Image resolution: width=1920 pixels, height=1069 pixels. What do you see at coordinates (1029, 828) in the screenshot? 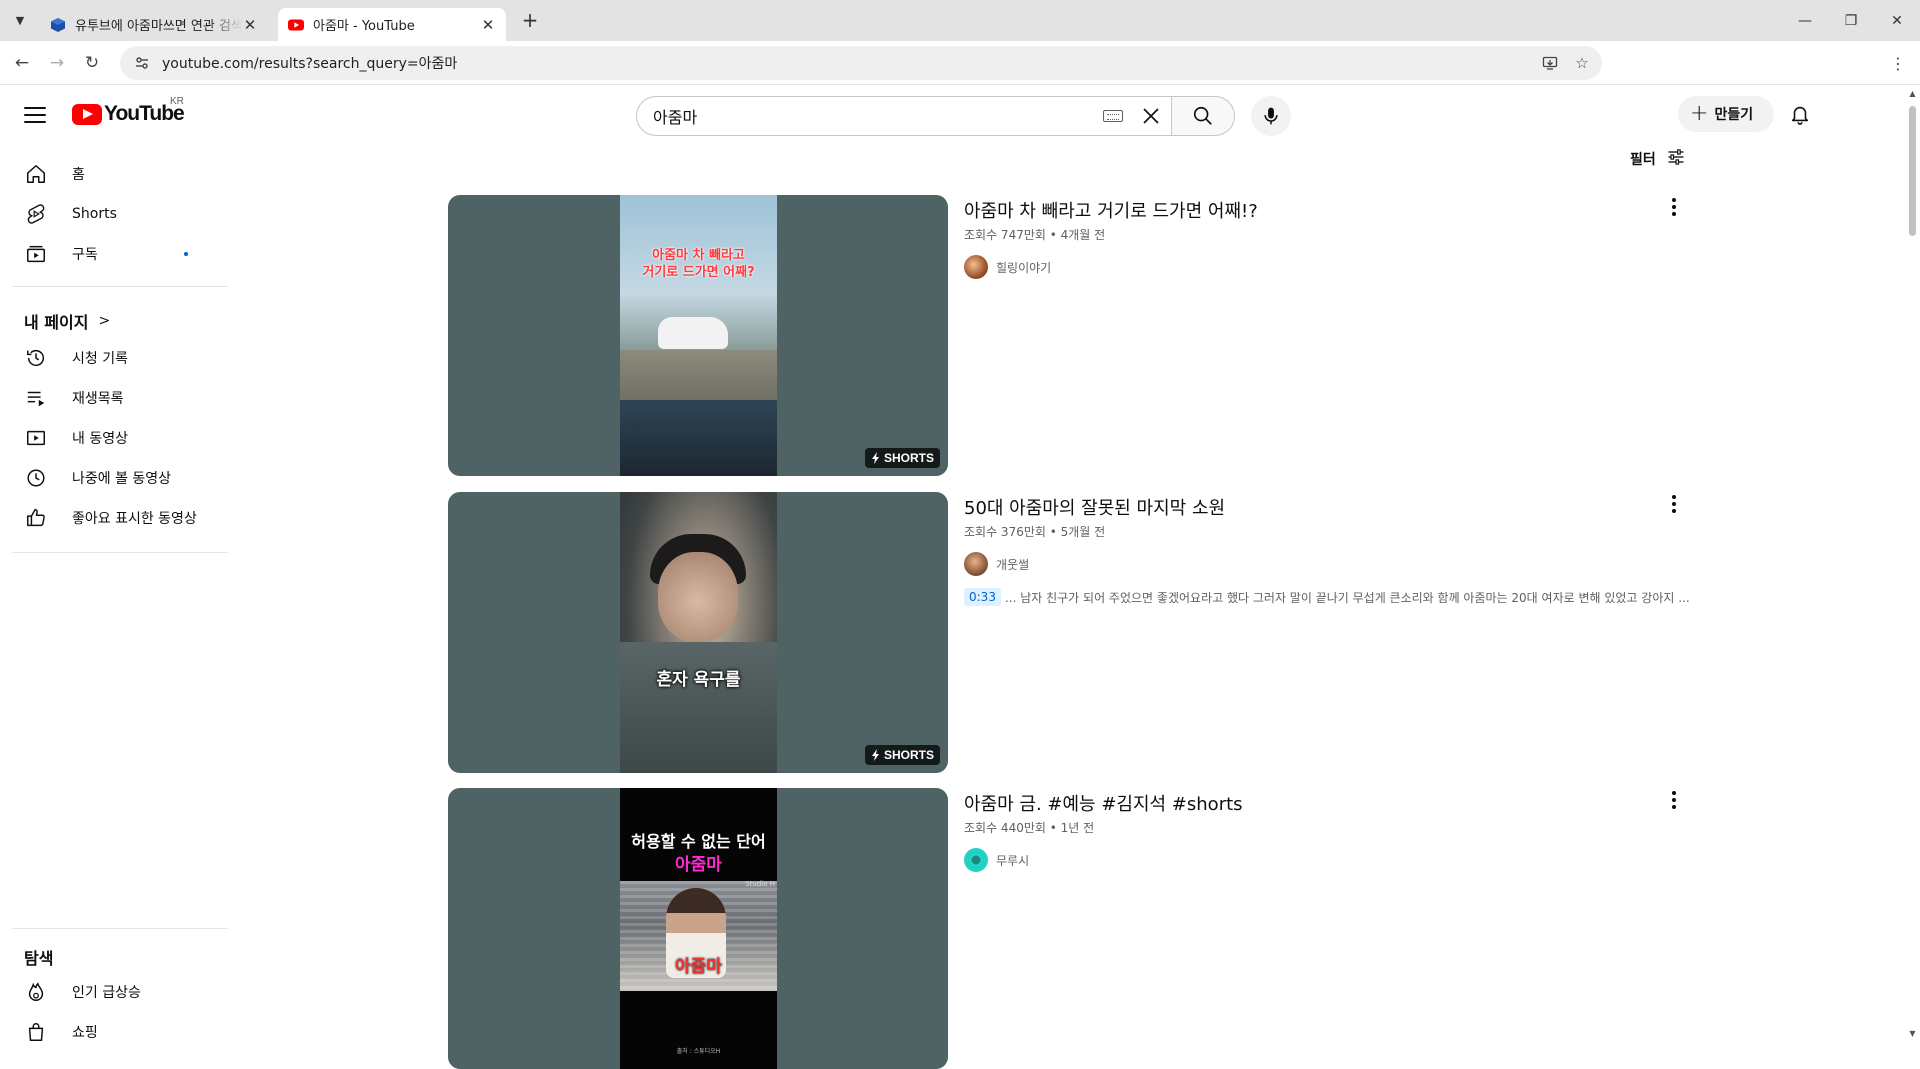
I see `video-meta: 조회수 440만회 • 1년 전` at bounding box center [1029, 828].